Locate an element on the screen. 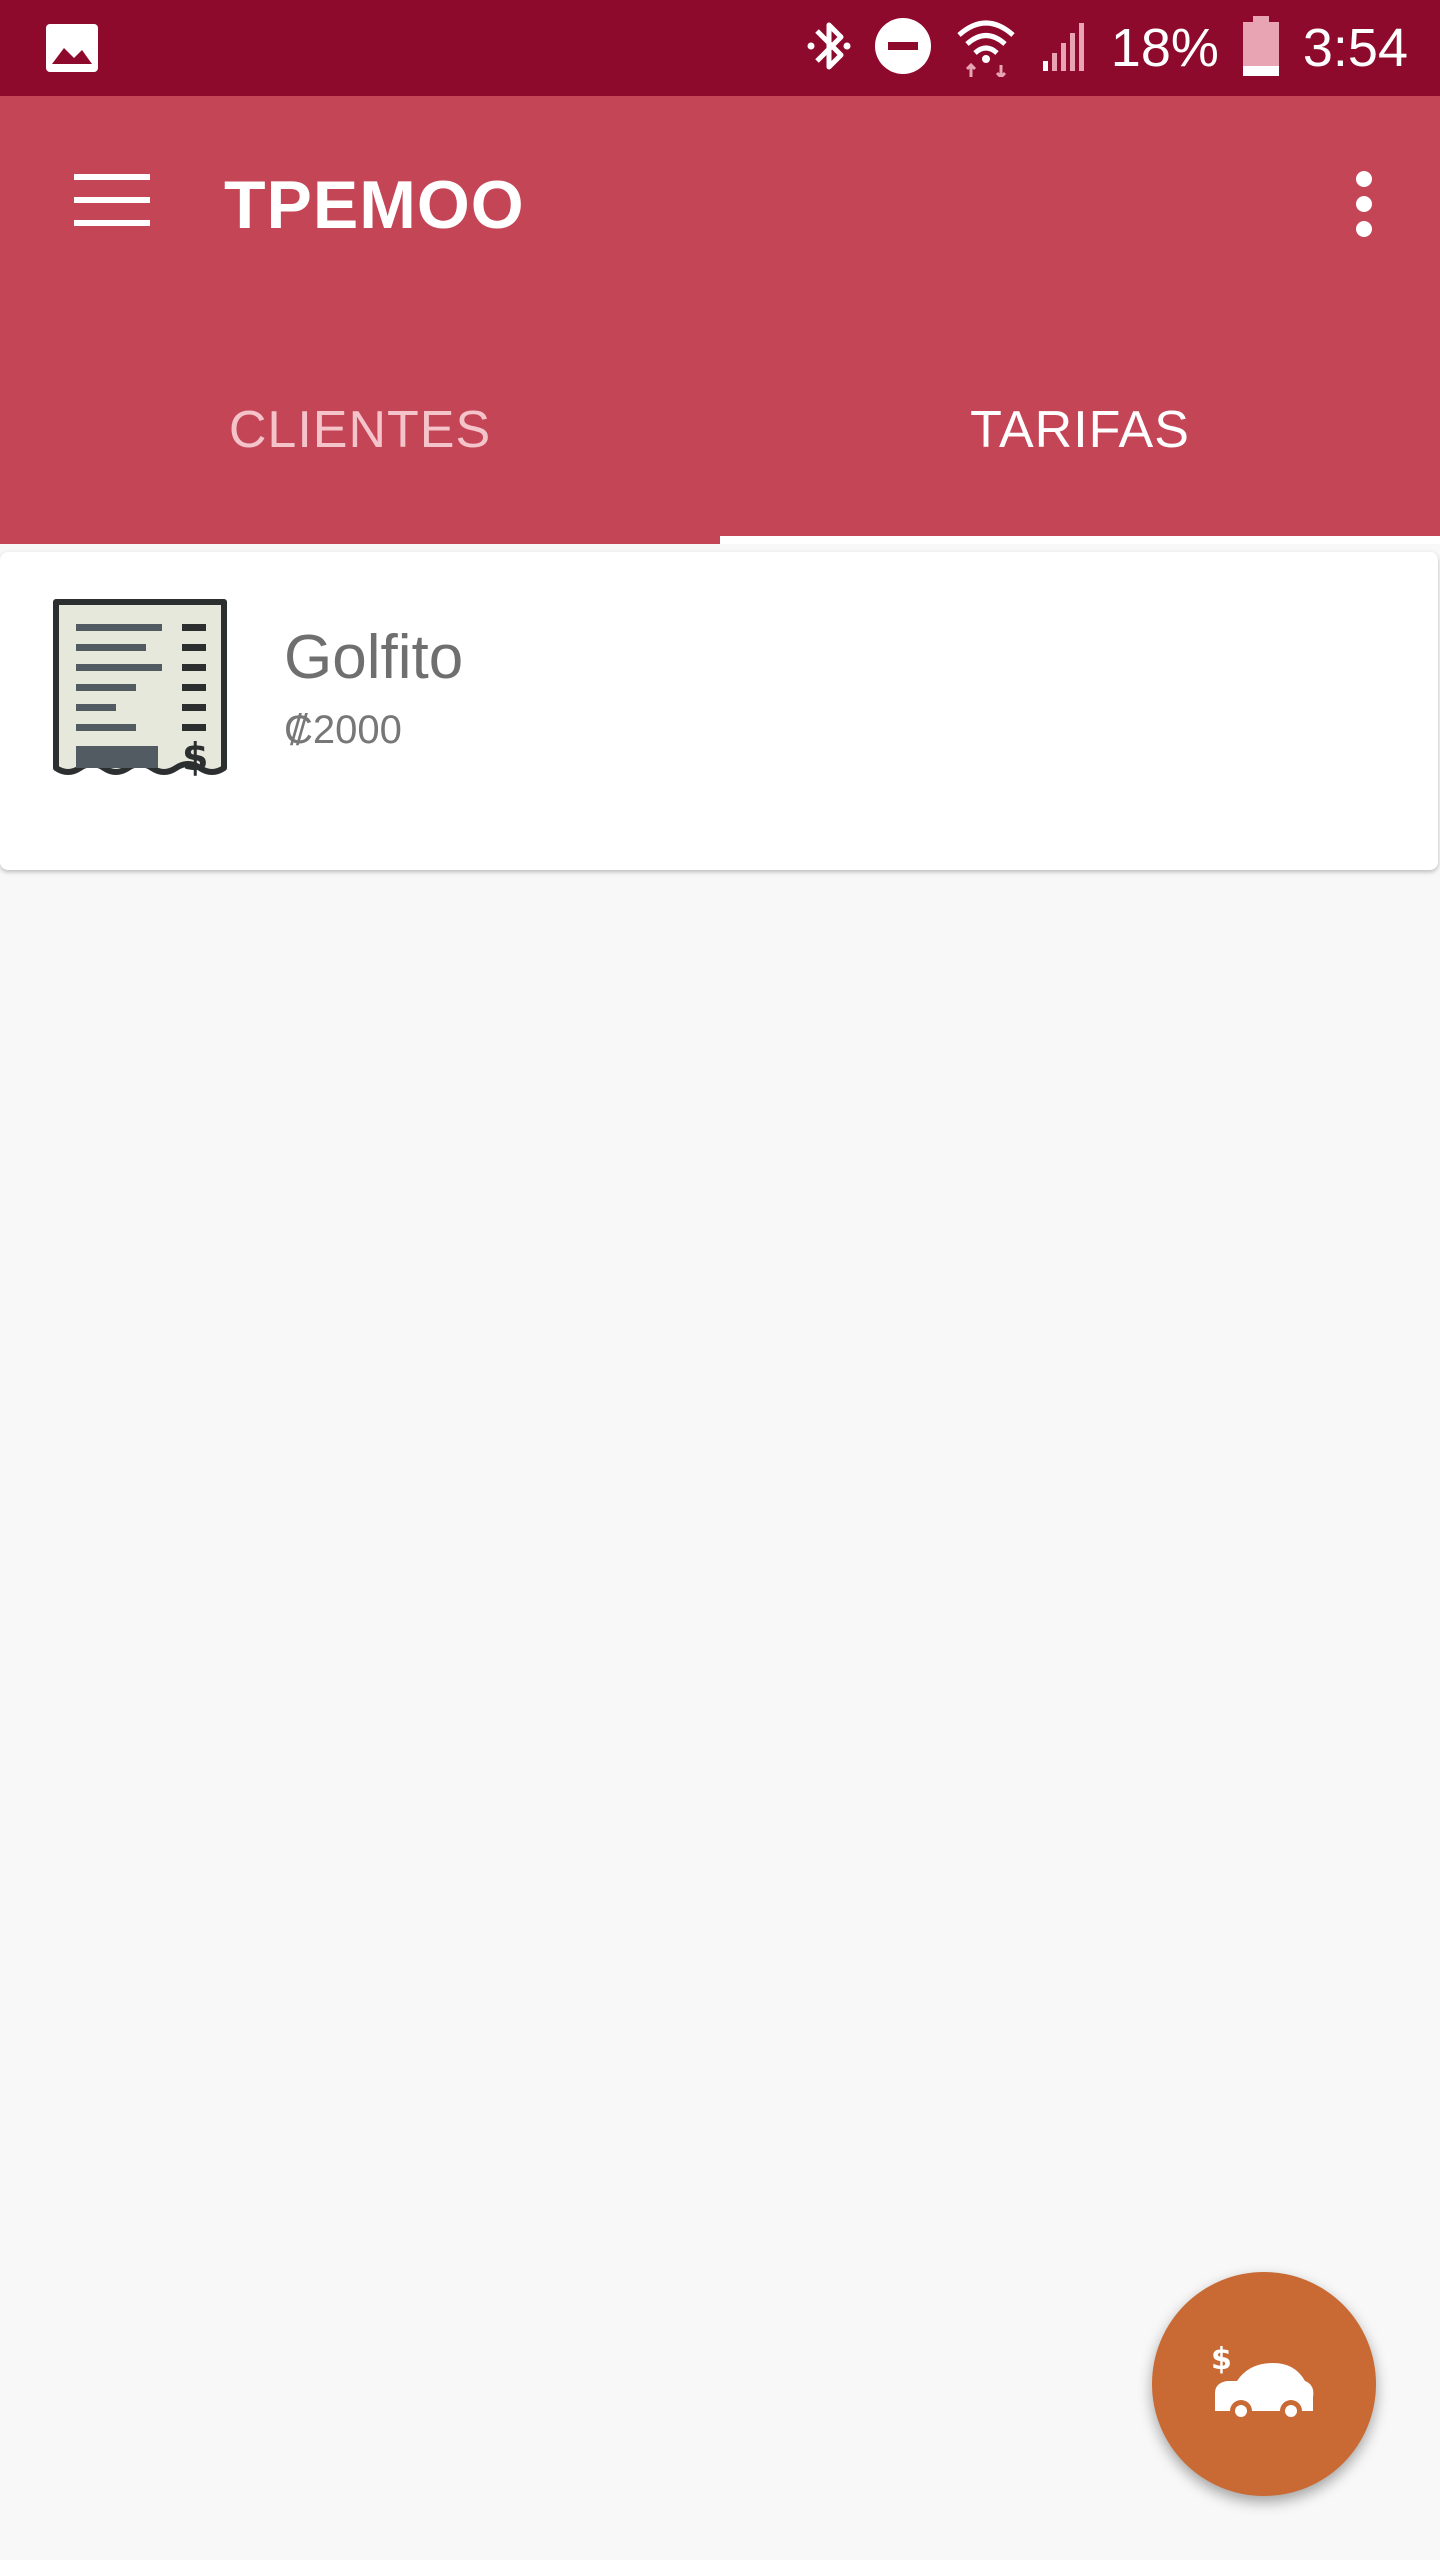  car-dollar-icon: $ is located at coordinates (1264, 2384).